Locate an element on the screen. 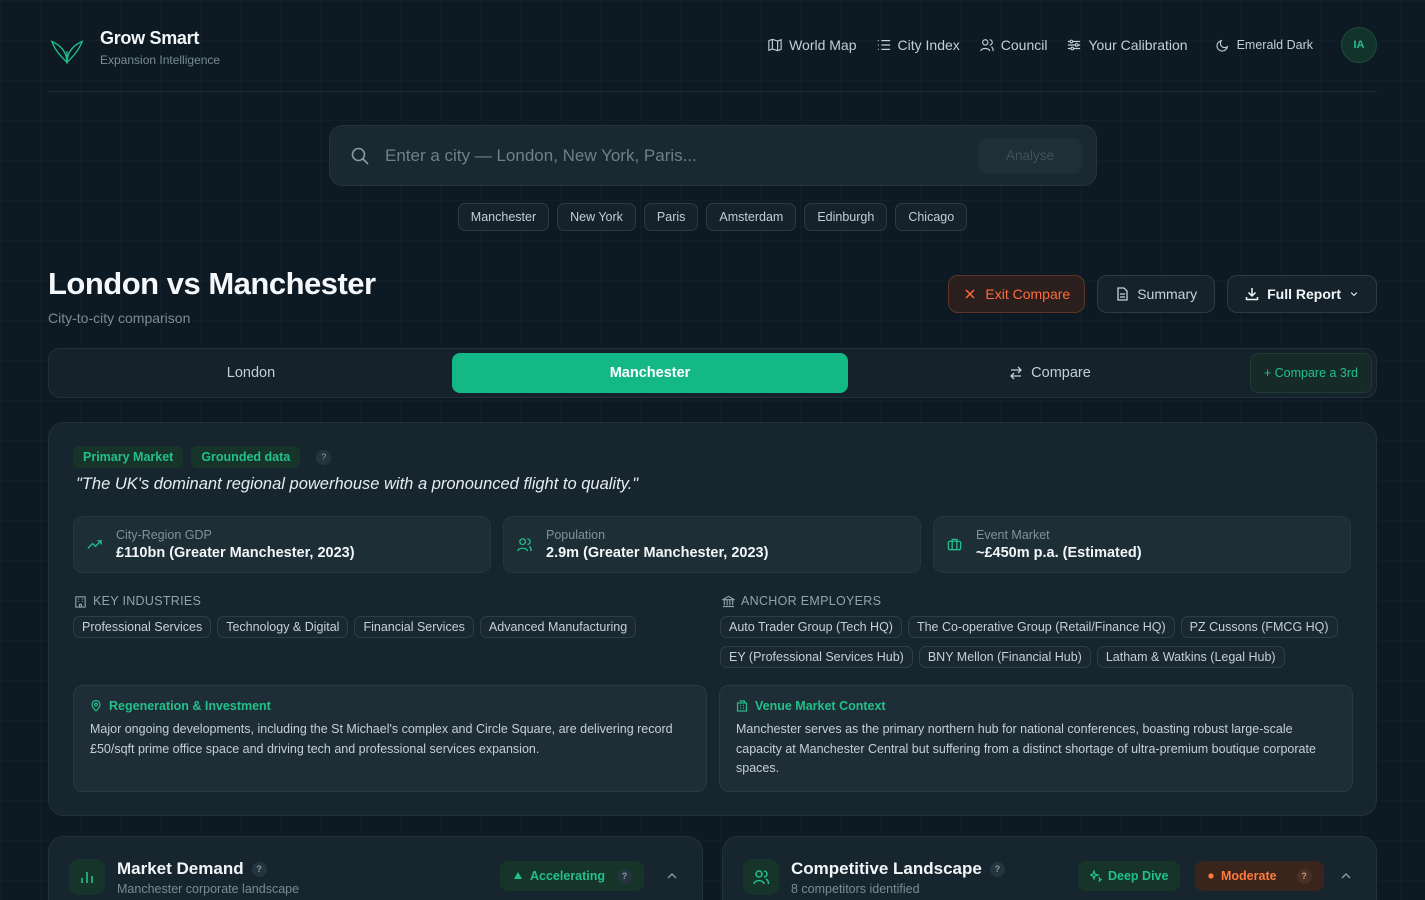 This screenshot has width=1425, height=900. brand-logo: Grow Smart Expansion Intelligence is located at coordinates (134, 49).